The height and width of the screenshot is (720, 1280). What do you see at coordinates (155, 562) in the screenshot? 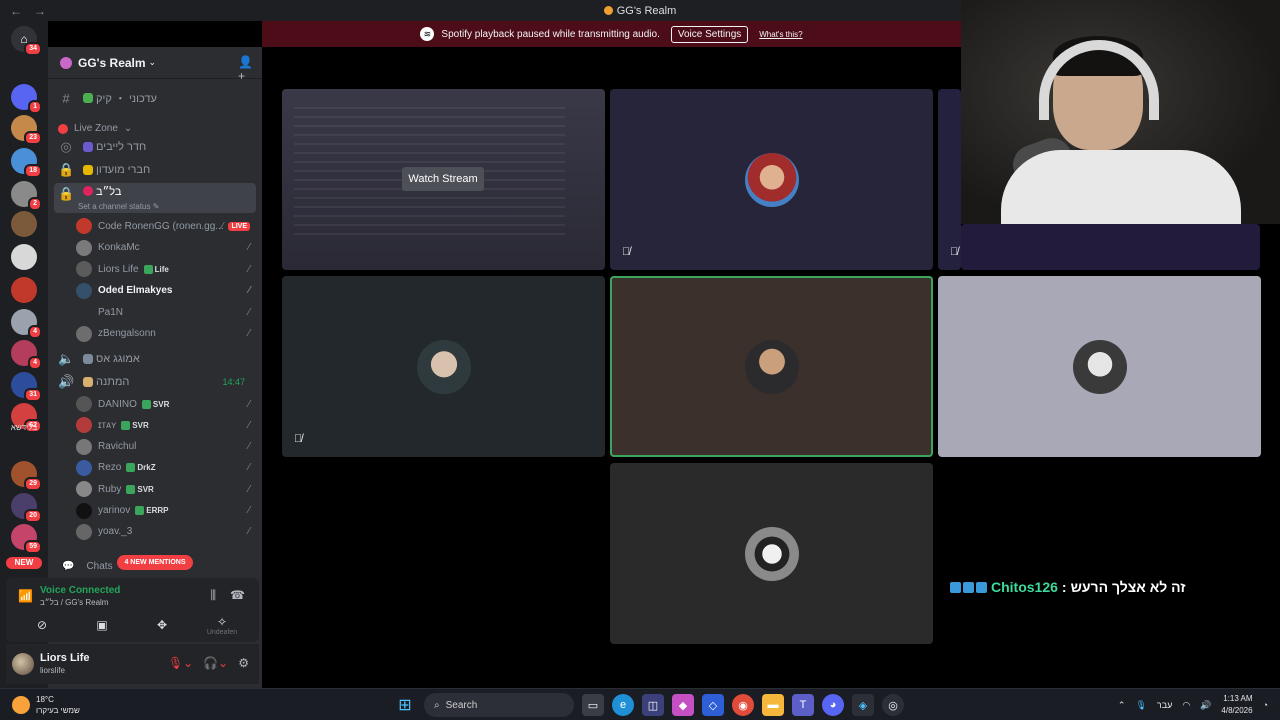
I see `new-mentions-pill: 4 NEW MENTIONS` at bounding box center [155, 562].